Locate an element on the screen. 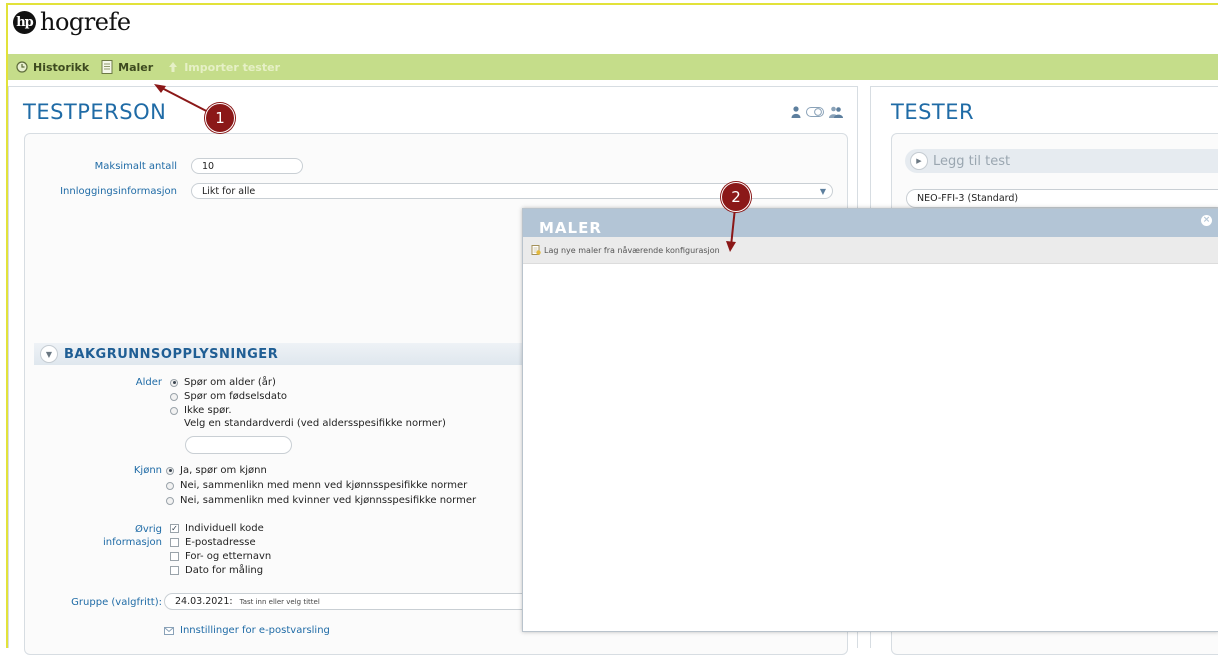  annotation-marker-1: 1 is located at coordinates (220, 118).